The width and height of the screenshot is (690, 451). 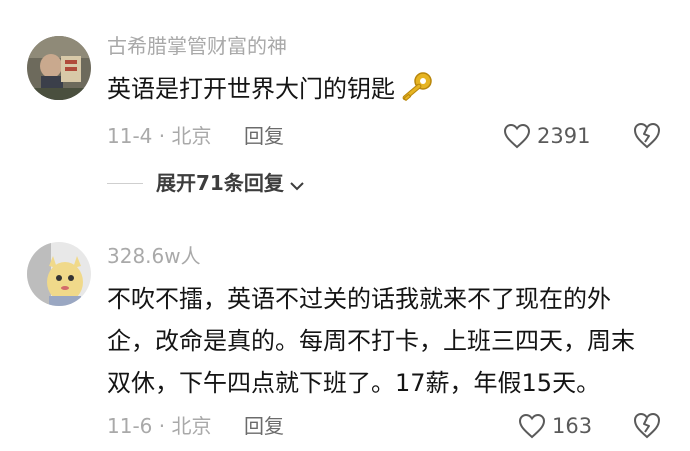 What do you see at coordinates (572, 426) in the screenshot?
I see `like-count: 163` at bounding box center [572, 426].